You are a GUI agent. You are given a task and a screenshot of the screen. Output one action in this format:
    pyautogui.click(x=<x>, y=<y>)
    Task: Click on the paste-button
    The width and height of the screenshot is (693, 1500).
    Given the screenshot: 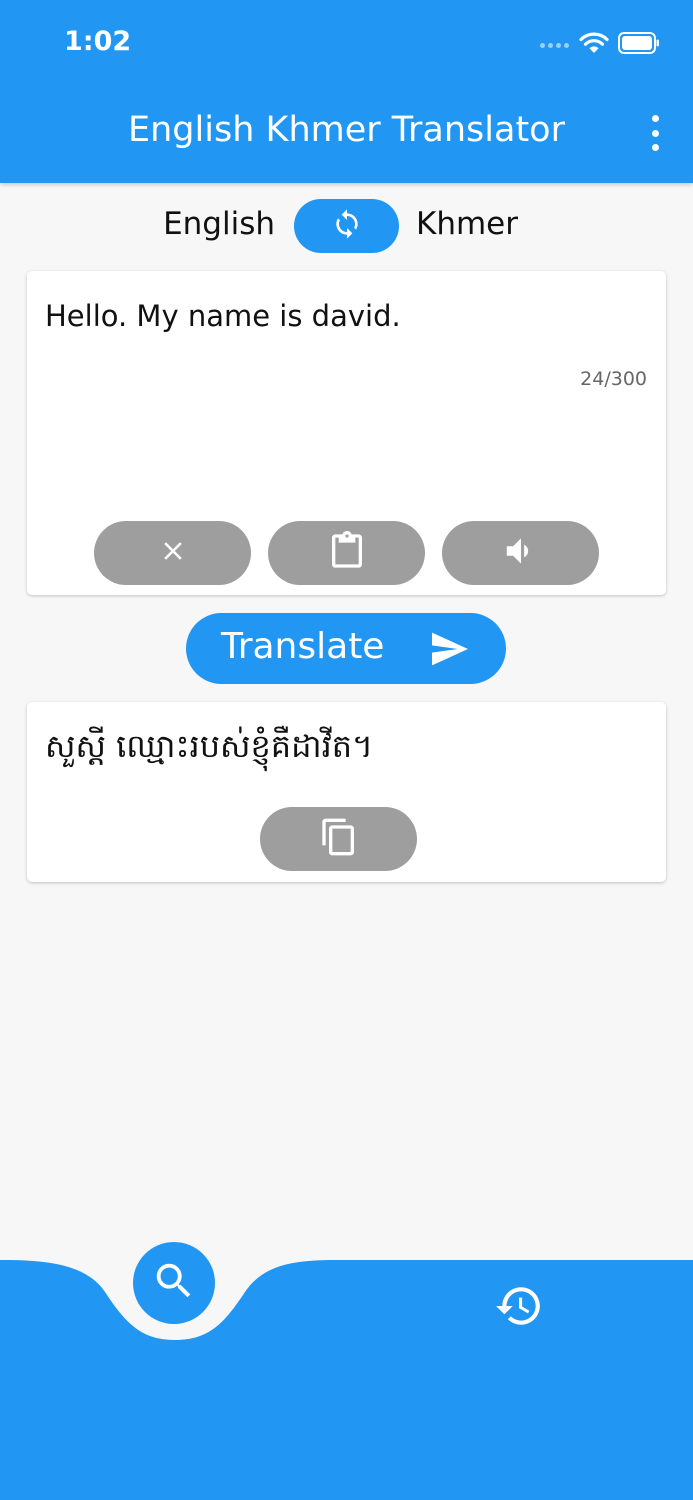 What is the action you would take?
    pyautogui.click(x=346, y=553)
    